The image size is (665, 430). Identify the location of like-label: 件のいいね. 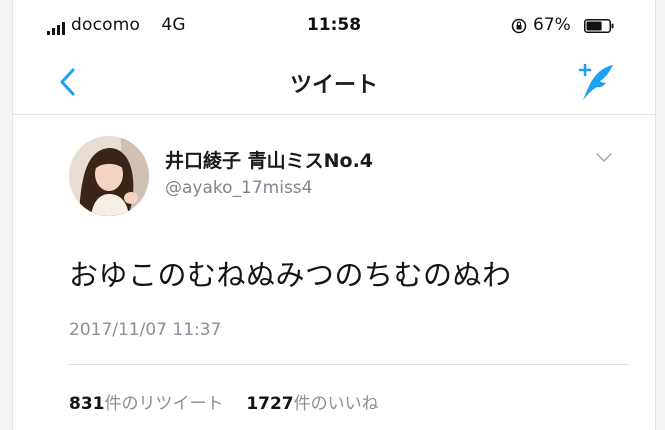
(336, 404).